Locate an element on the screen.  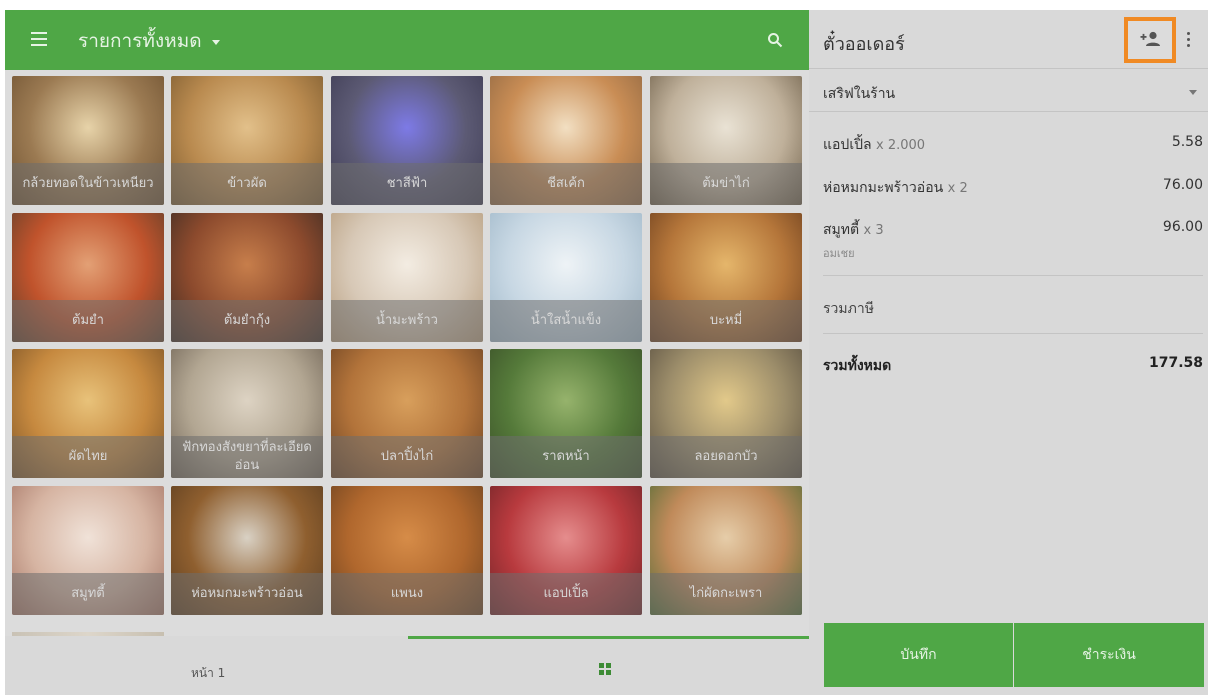
product-label: ราดหน้า is located at coordinates (566, 457).